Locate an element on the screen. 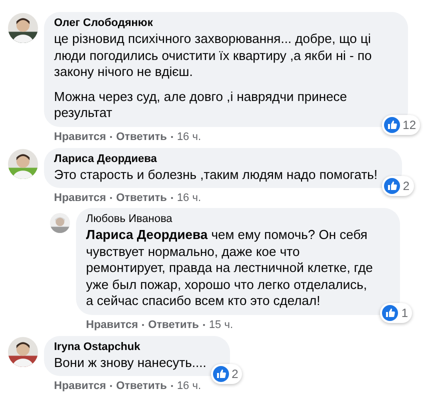 The width and height of the screenshot is (428, 404). reaction-badge: 1 is located at coordinates (396, 312).